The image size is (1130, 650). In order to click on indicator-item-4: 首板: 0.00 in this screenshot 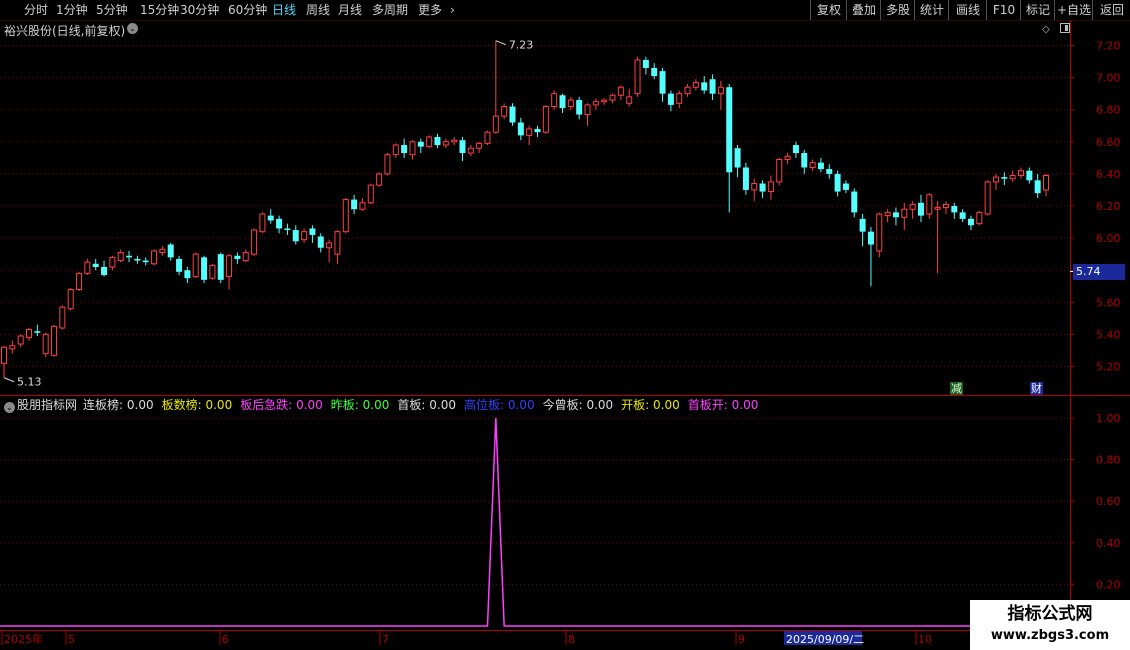, I will do `click(429, 405)`.